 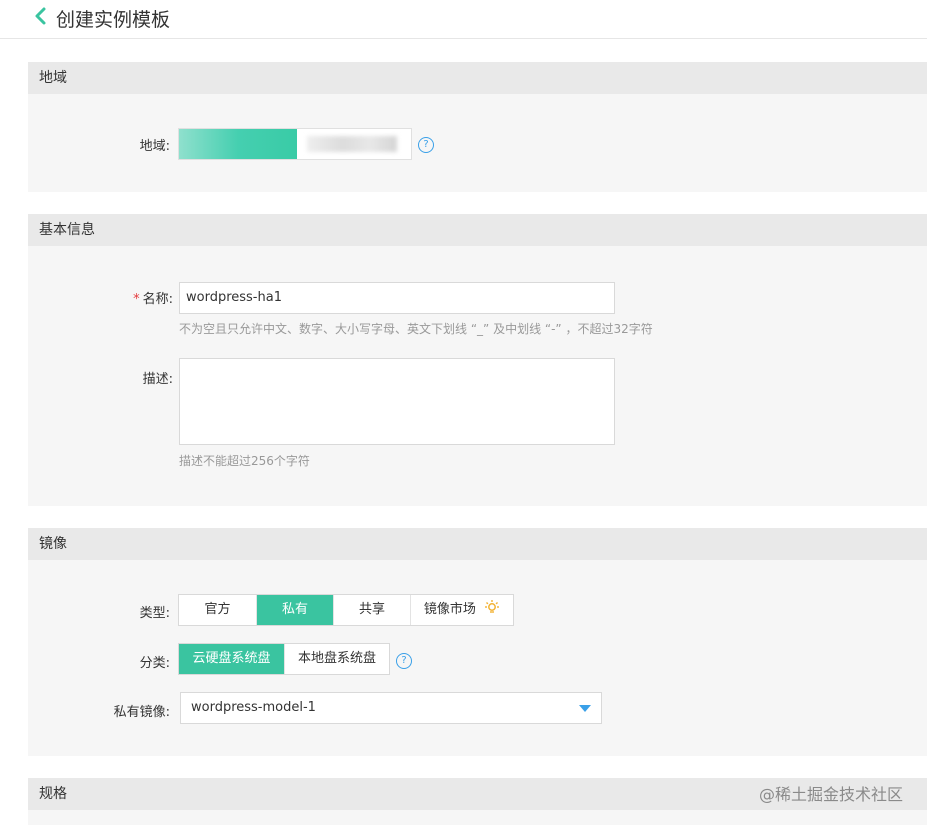 I want to click on category-help-icon: ?, so click(x=404, y=661).